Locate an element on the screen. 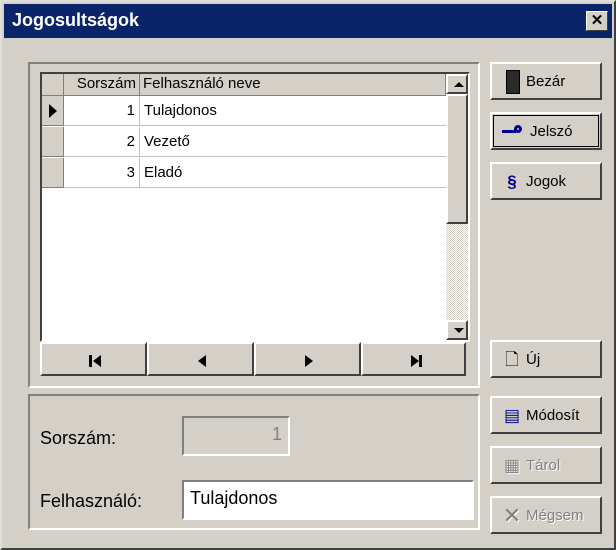 This screenshot has width=616, height=550. sorszam-field: 1 is located at coordinates (236, 436).